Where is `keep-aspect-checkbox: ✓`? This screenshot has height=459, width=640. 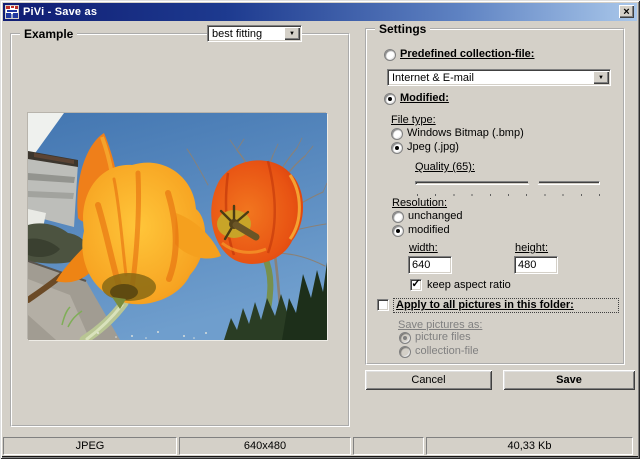 keep-aspect-checkbox: ✓ is located at coordinates (416, 285).